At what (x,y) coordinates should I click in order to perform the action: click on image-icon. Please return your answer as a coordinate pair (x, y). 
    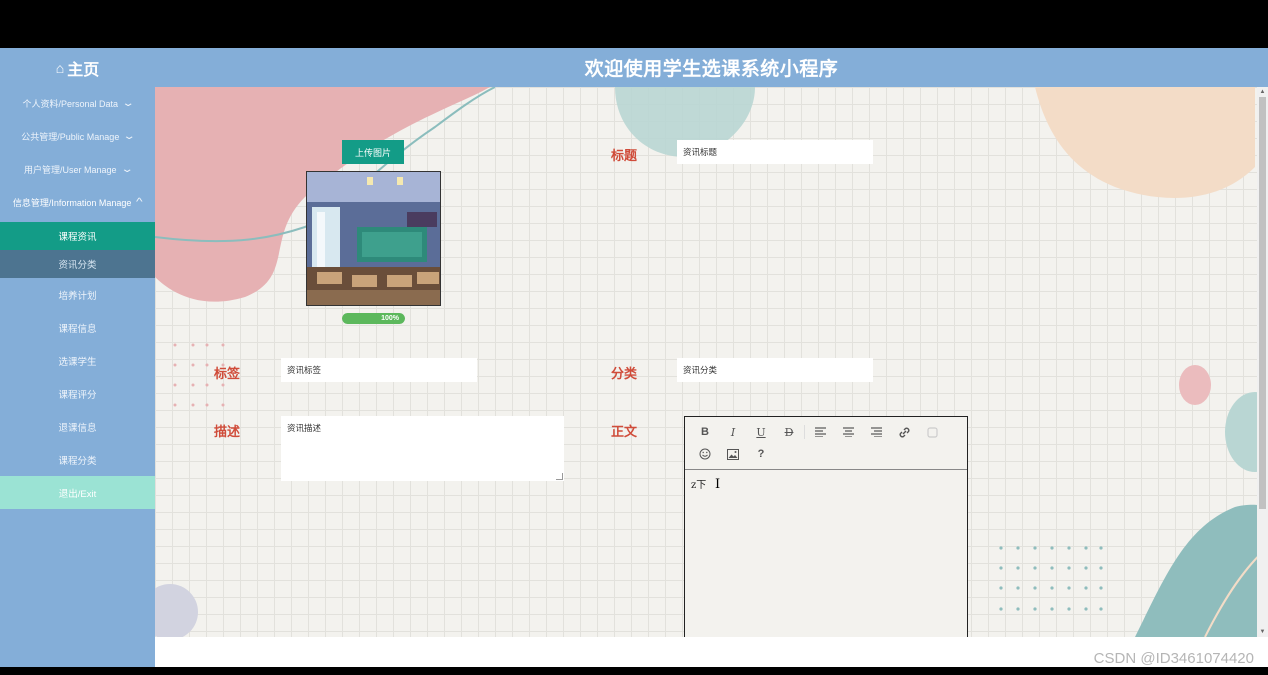
    Looking at the image, I should click on (733, 454).